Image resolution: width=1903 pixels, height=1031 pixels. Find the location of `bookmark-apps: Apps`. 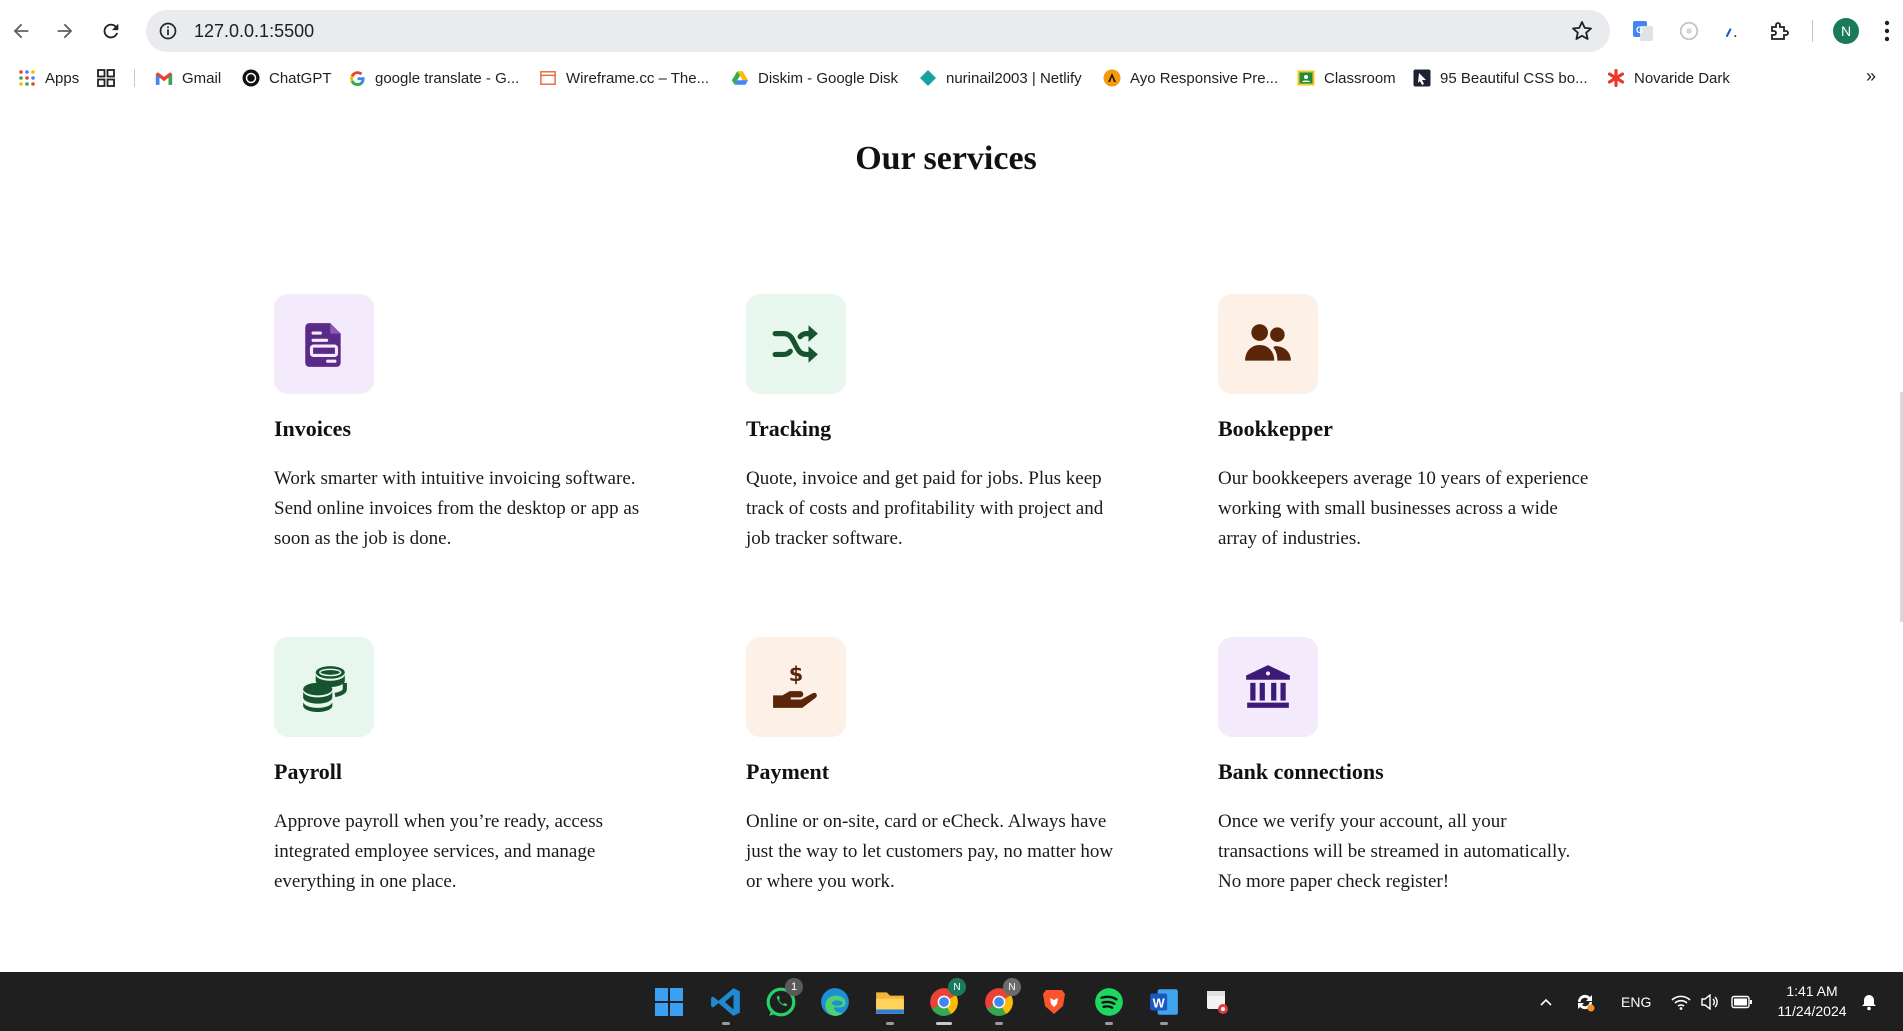

bookmark-apps: Apps is located at coordinates (48, 78).